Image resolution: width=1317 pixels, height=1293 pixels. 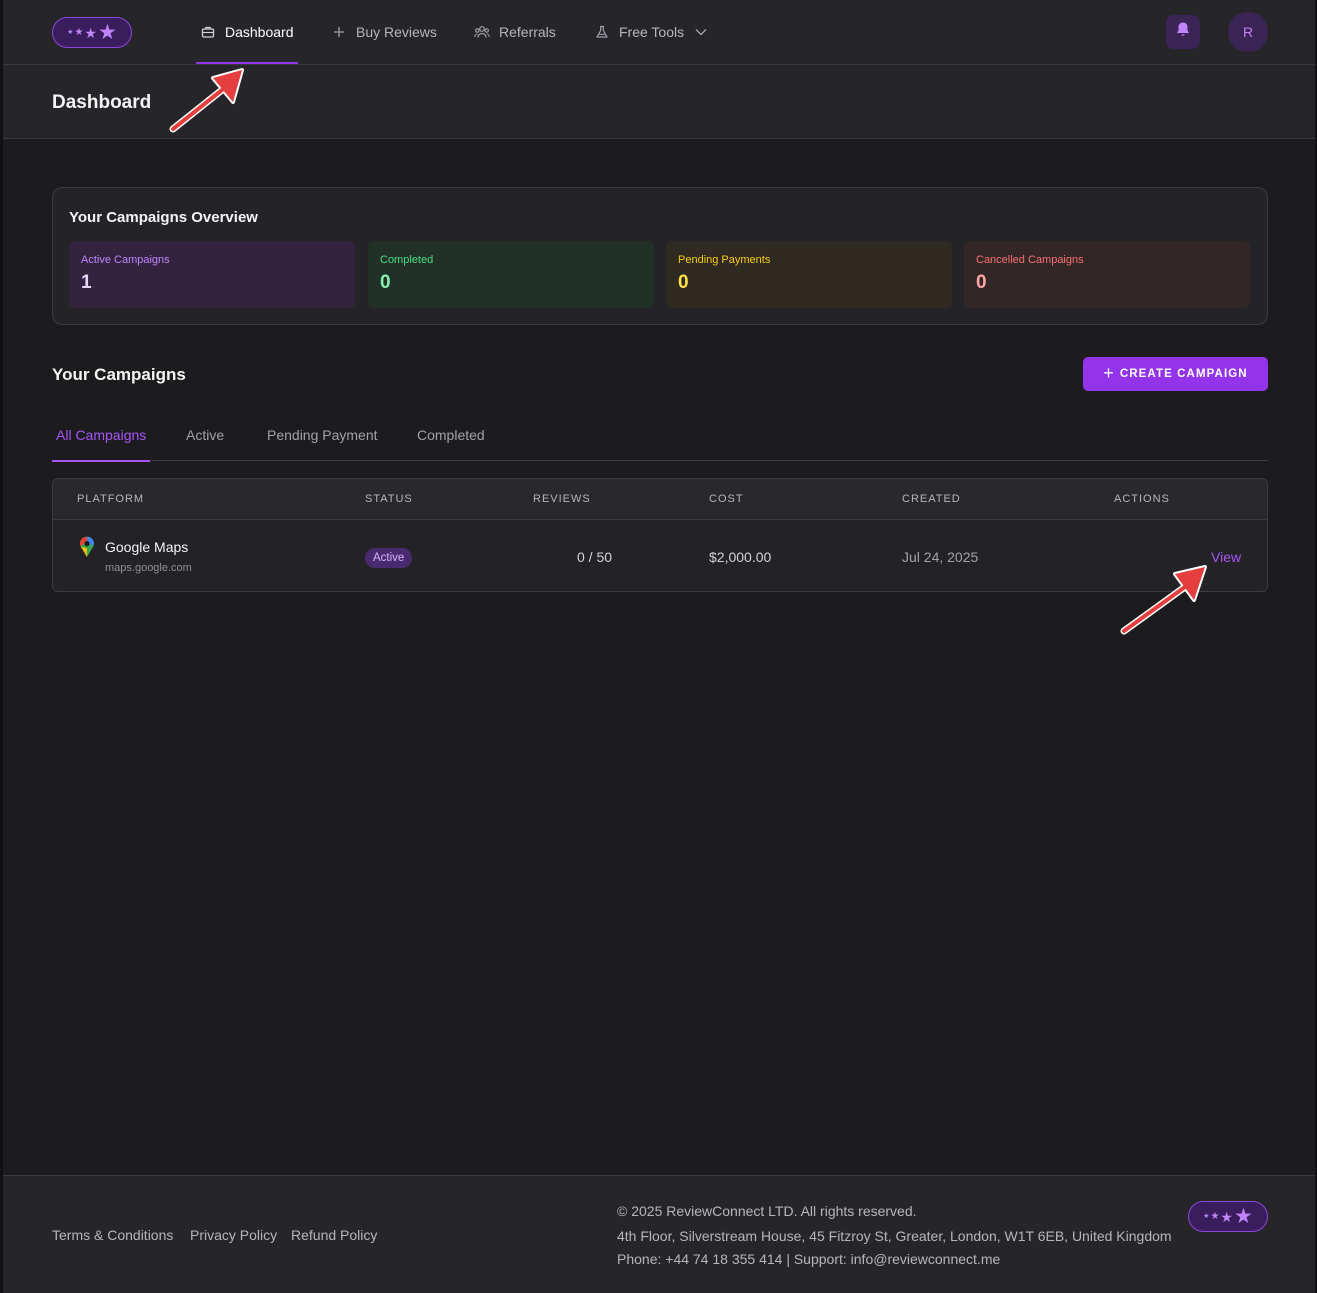 I want to click on users-icon, so click(x=482, y=32).